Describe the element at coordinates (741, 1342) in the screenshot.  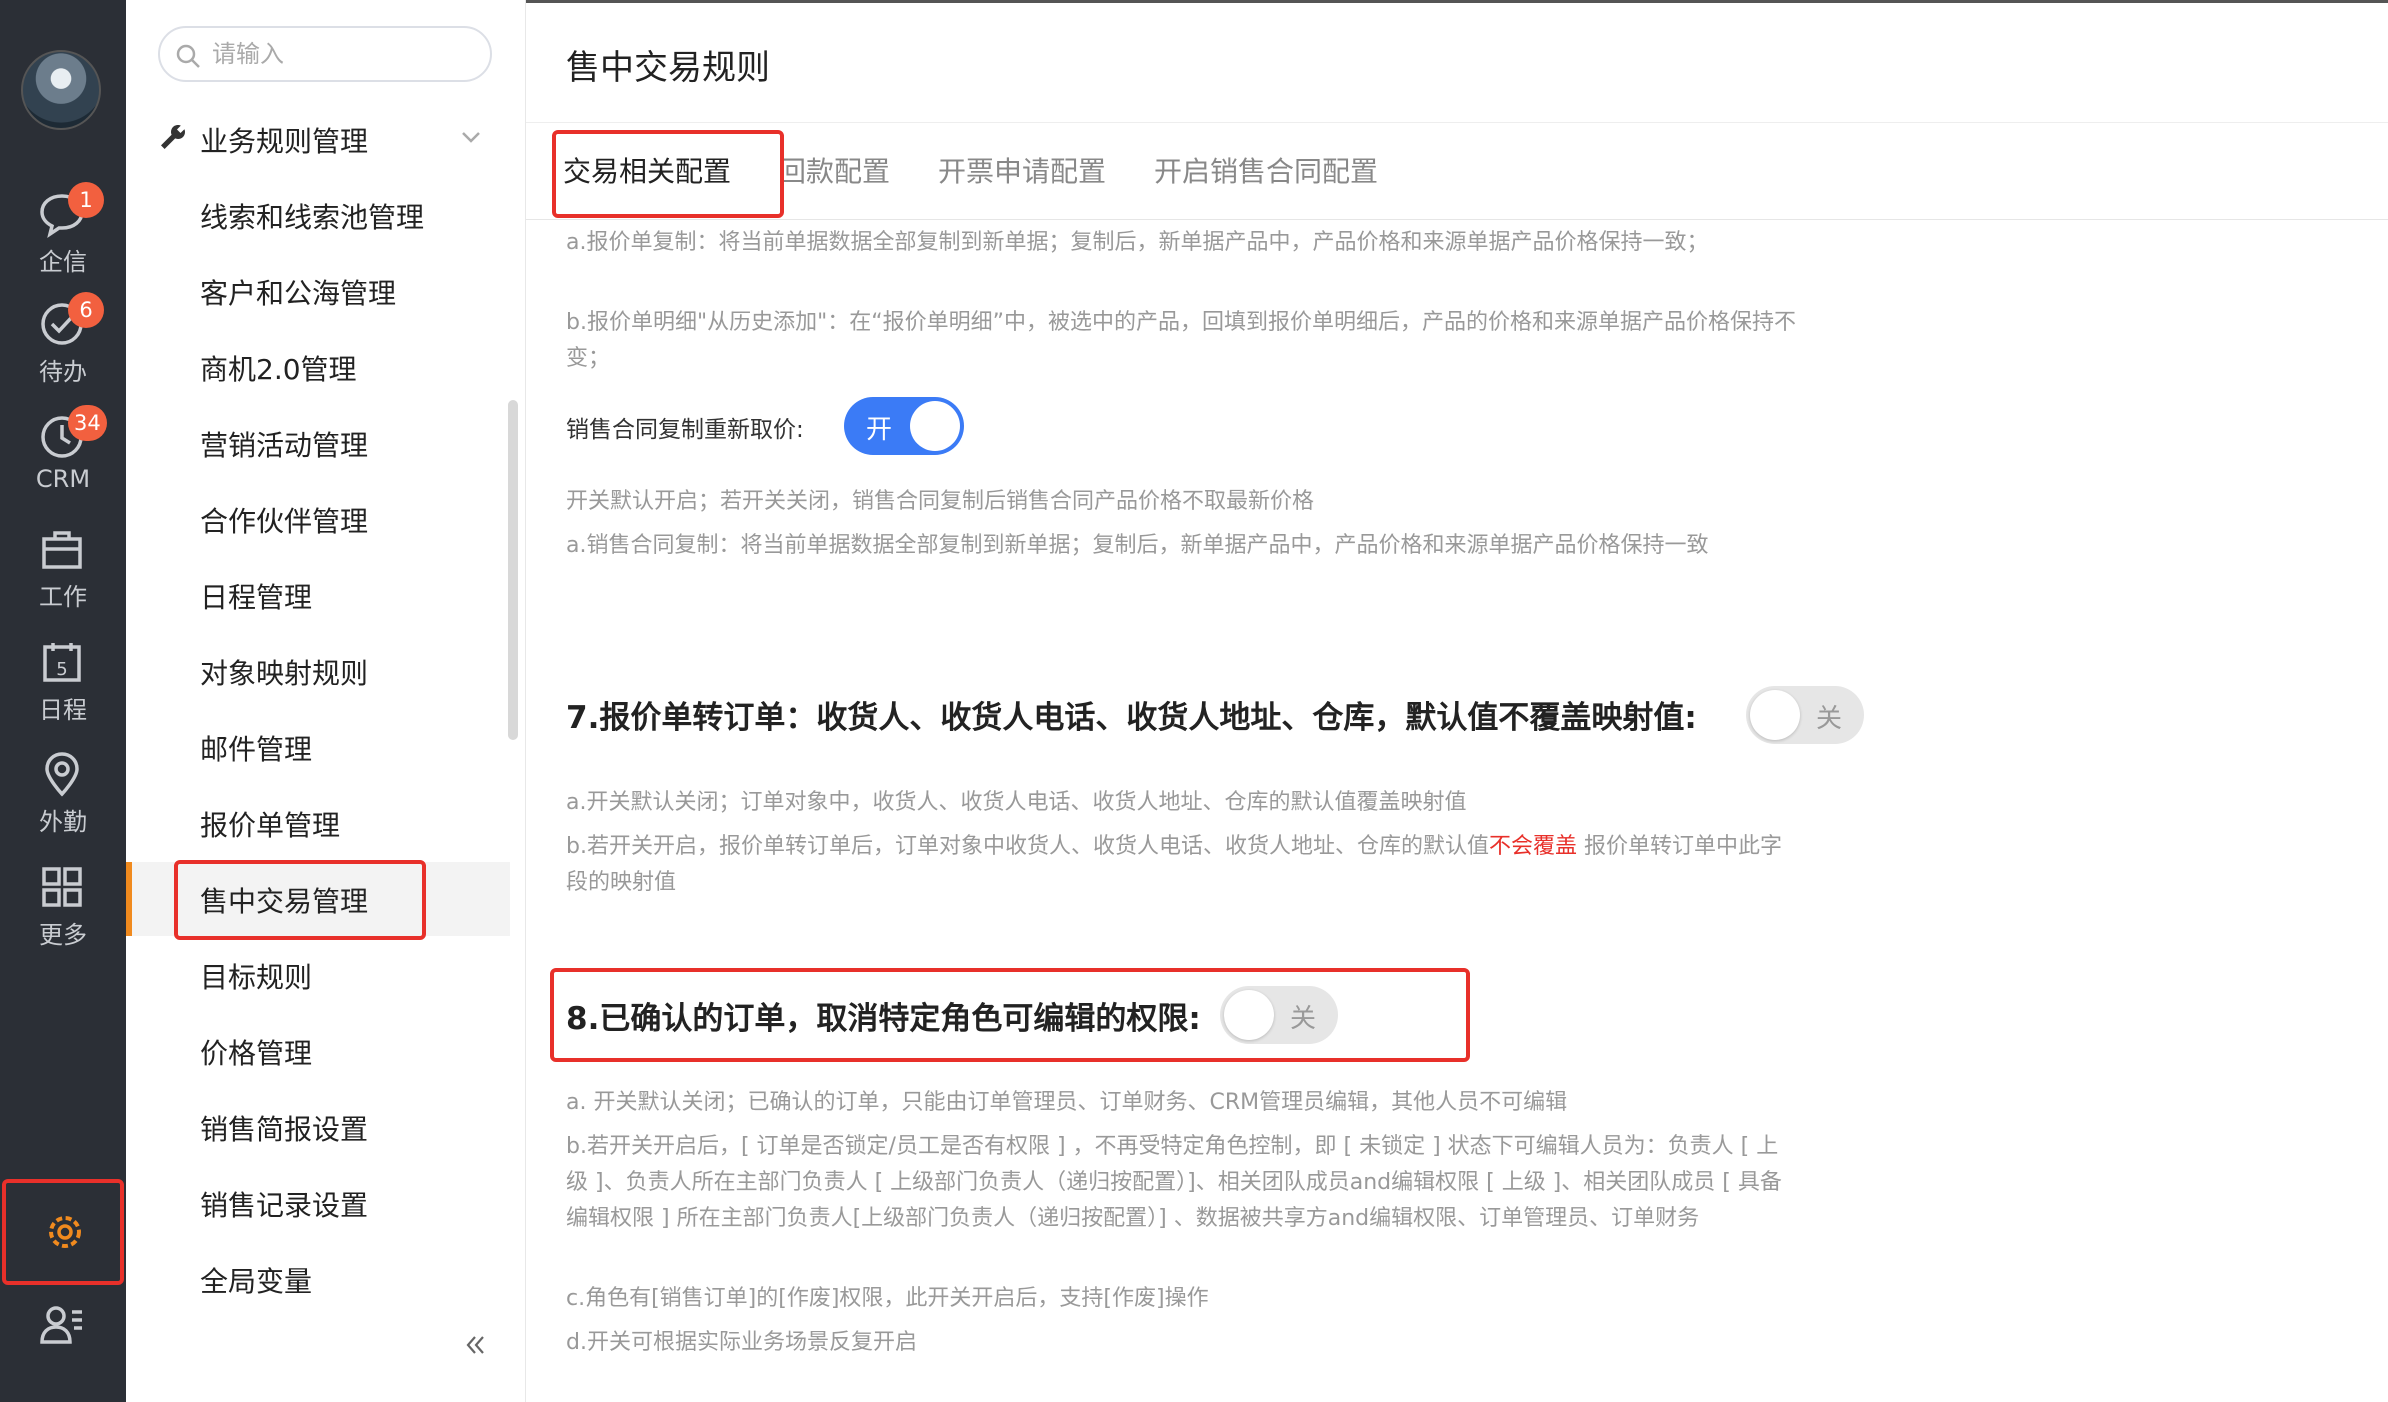
I see `rule-8-desc-d: d.开关可根据实际业务场景反复开启` at that location.